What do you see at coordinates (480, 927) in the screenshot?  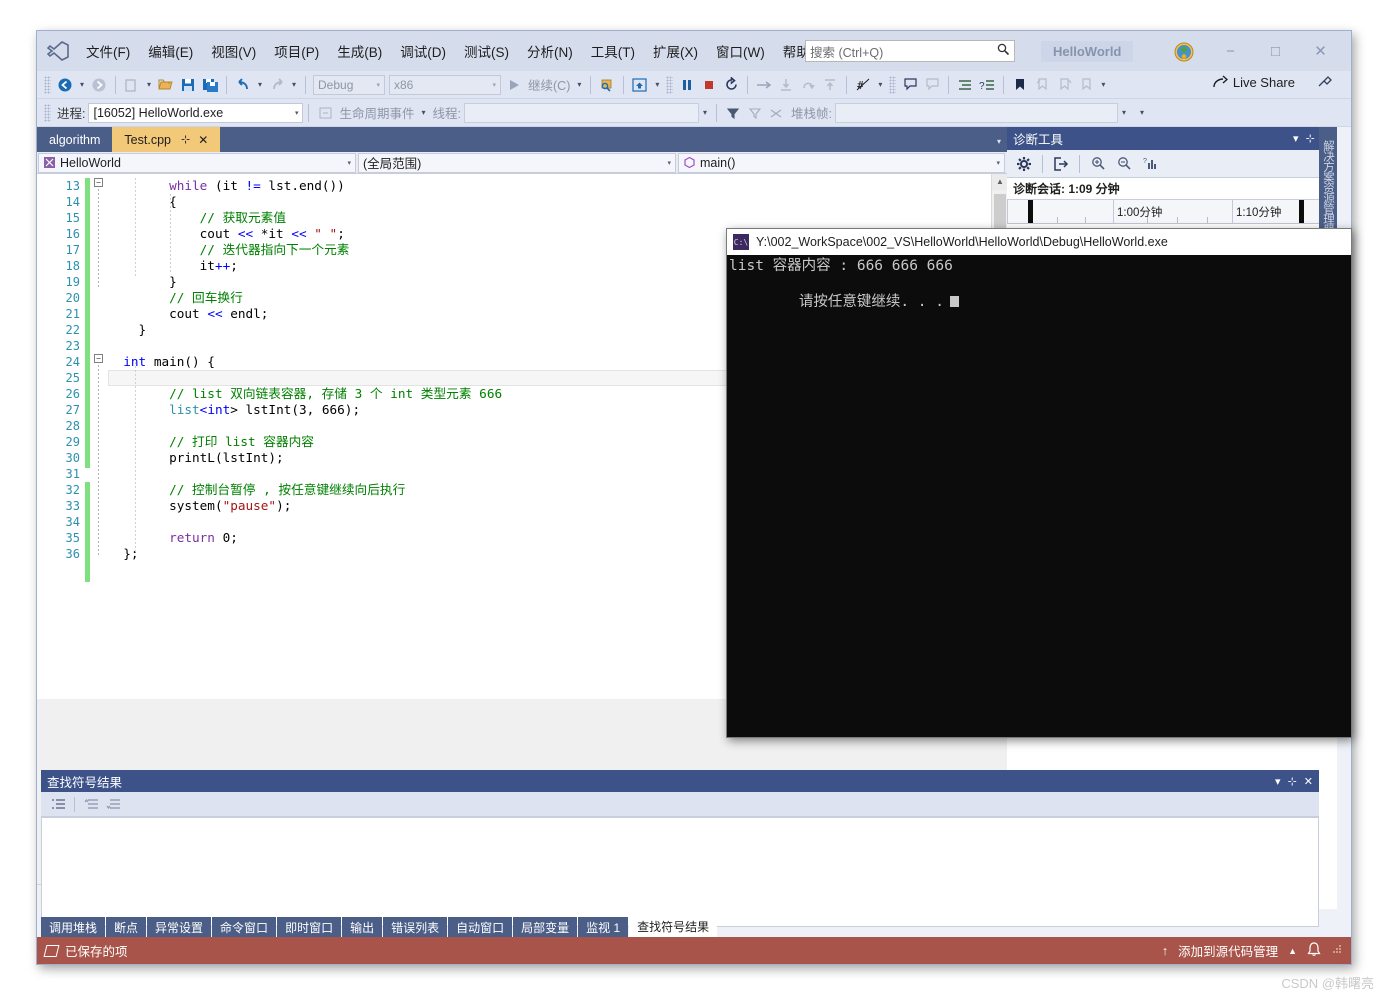 I see `dock-tab: 自动窗口` at bounding box center [480, 927].